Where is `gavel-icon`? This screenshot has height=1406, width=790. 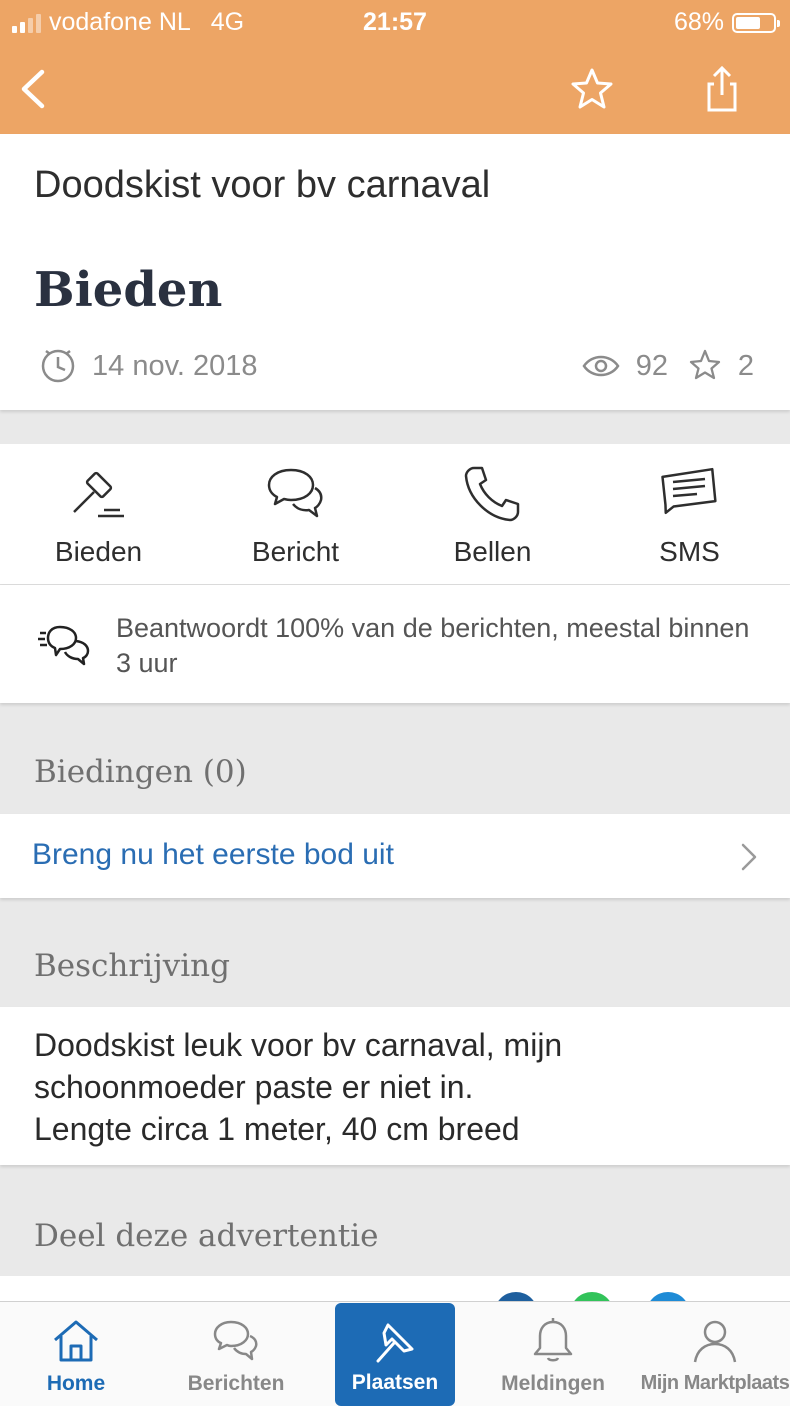
gavel-icon is located at coordinates (98, 494).